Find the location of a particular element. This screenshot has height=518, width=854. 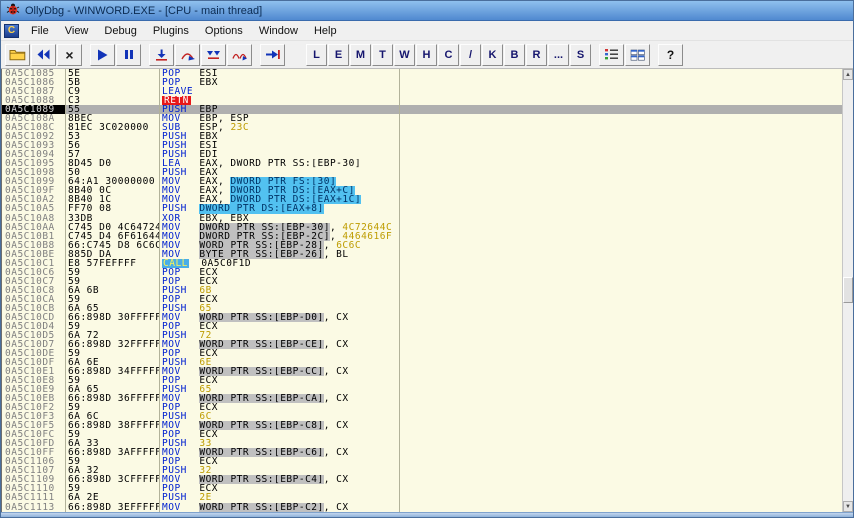

execute-till-return-button is located at coordinates (272, 54).